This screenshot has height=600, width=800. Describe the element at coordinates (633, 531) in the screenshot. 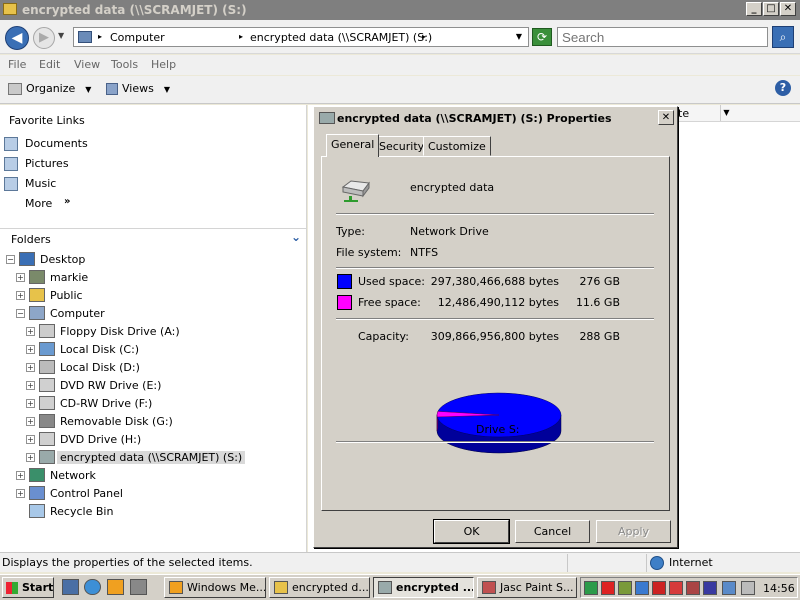

I see `apply-button: Apply` at that location.